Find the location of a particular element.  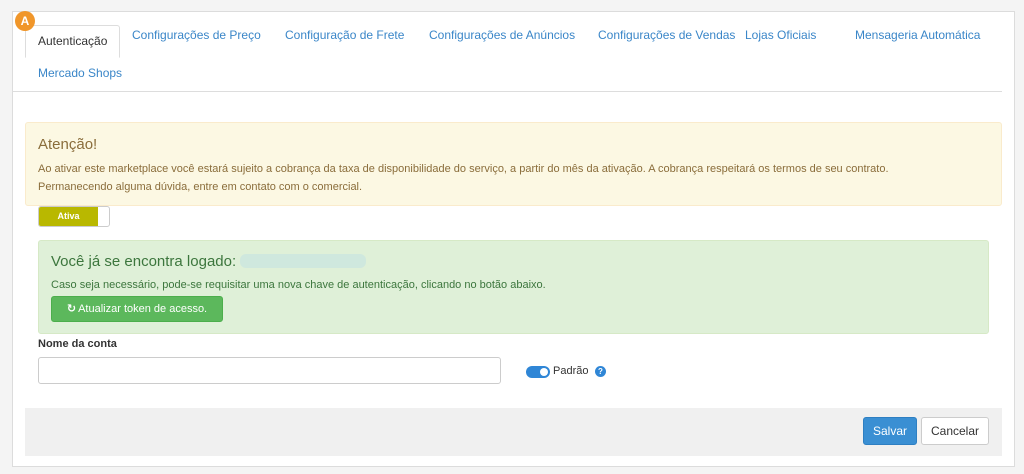

refresh-token-button: ↻ Atualizar token de acesso. is located at coordinates (137, 309).